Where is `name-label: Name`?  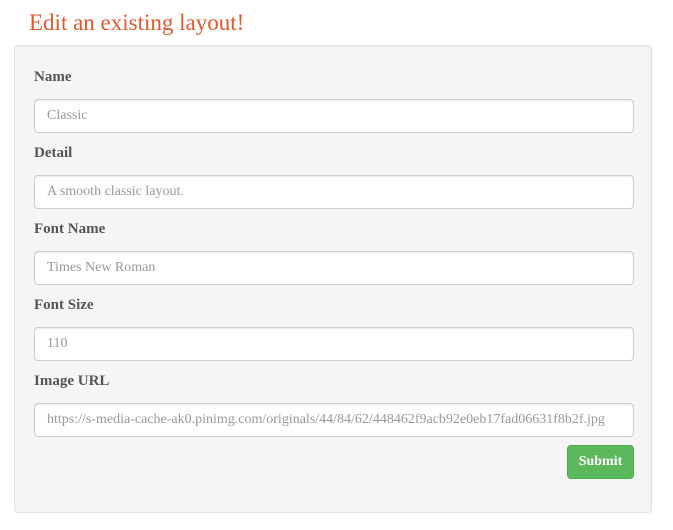 name-label: Name is located at coordinates (53, 77).